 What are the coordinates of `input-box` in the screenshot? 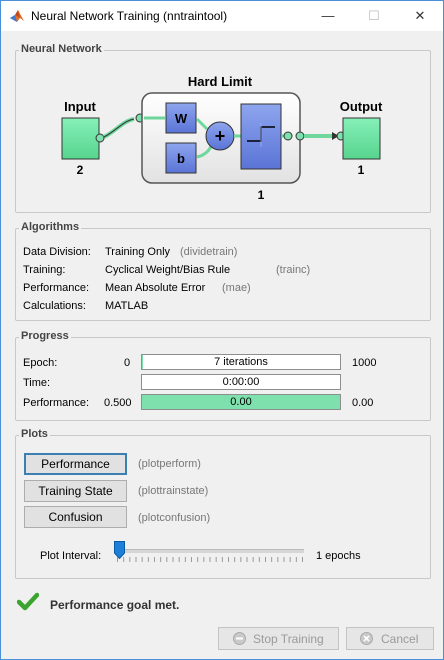 It's located at (80, 138).